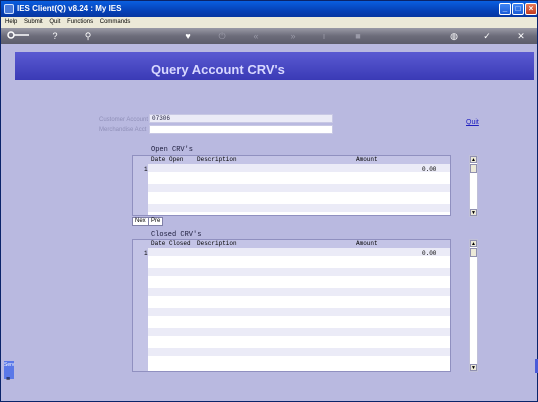 The image size is (538, 402). I want to click on menu-bar: Help Submit Quit Functions Commands, so click(269, 22).